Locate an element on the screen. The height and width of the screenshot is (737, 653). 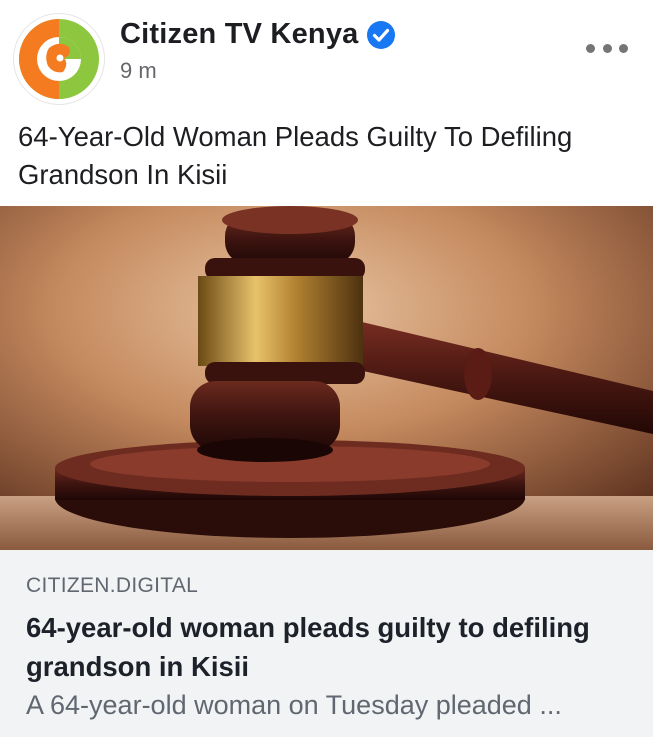
verified-badge-icon is located at coordinates (381, 35).